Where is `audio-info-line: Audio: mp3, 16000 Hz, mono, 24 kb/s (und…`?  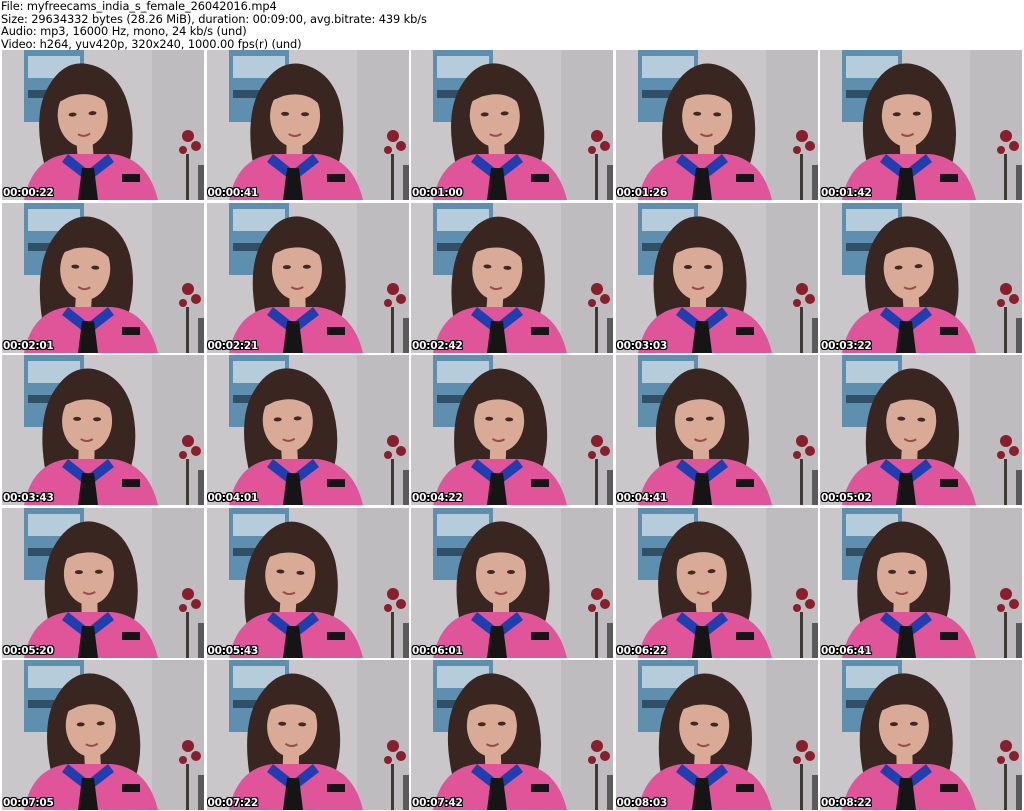 audio-info-line: Audio: mp3, 16000 Hz, mono, 24 kb/s (und… is located at coordinates (124, 31).